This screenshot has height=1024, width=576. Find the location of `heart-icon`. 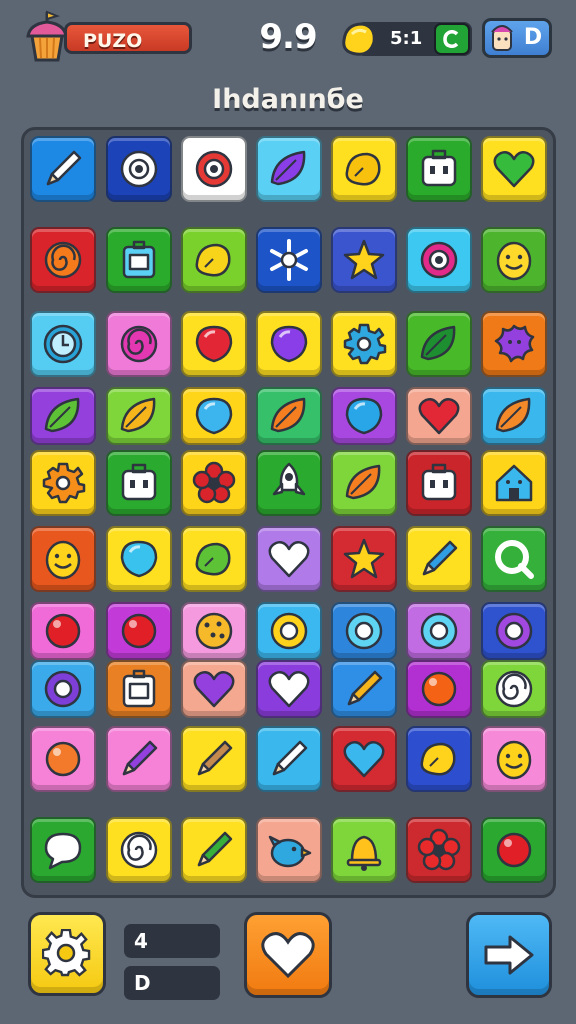

heart-icon is located at coordinates (289, 689).